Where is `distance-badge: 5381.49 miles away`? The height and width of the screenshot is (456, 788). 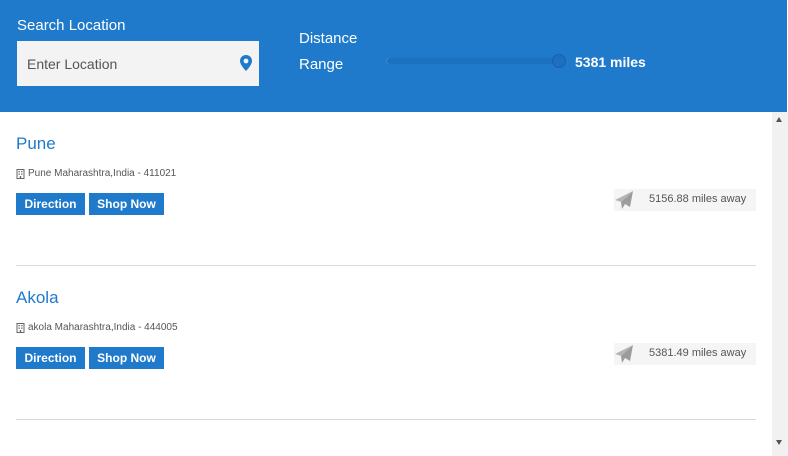
distance-badge: 5381.49 miles away is located at coordinates (685, 354).